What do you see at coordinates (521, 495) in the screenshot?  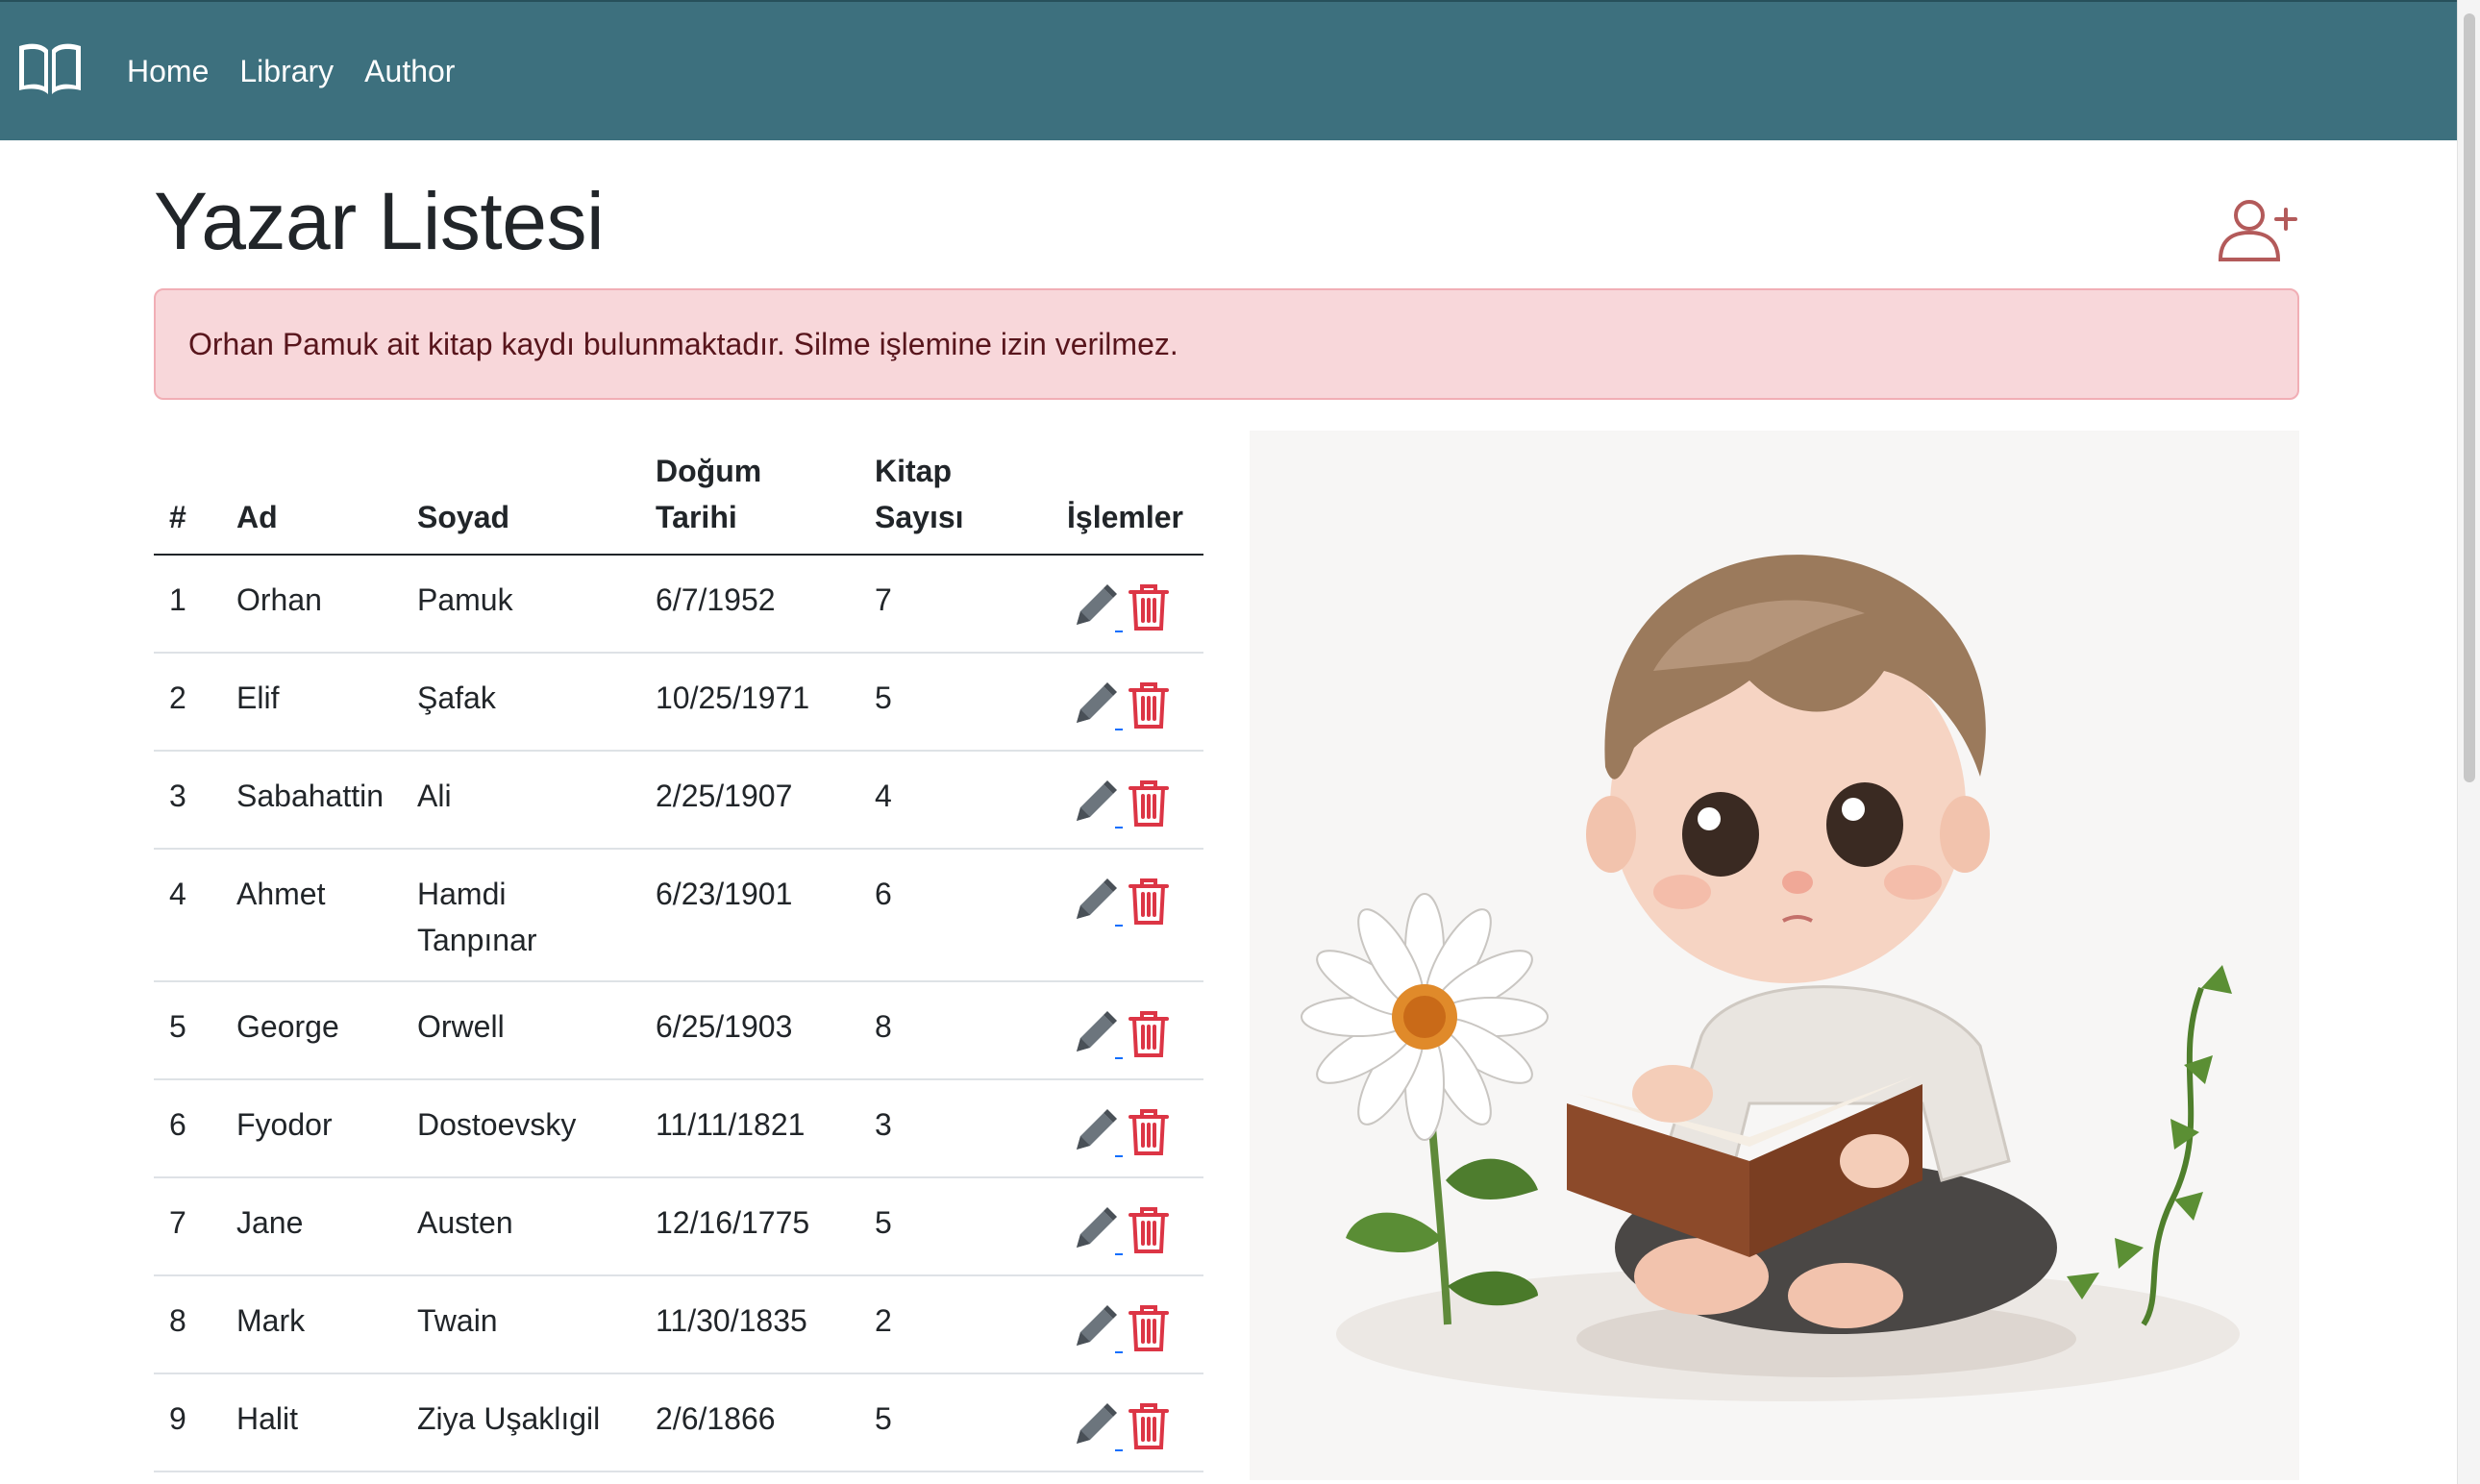 I see `col-header-soyad: Soyad` at bounding box center [521, 495].